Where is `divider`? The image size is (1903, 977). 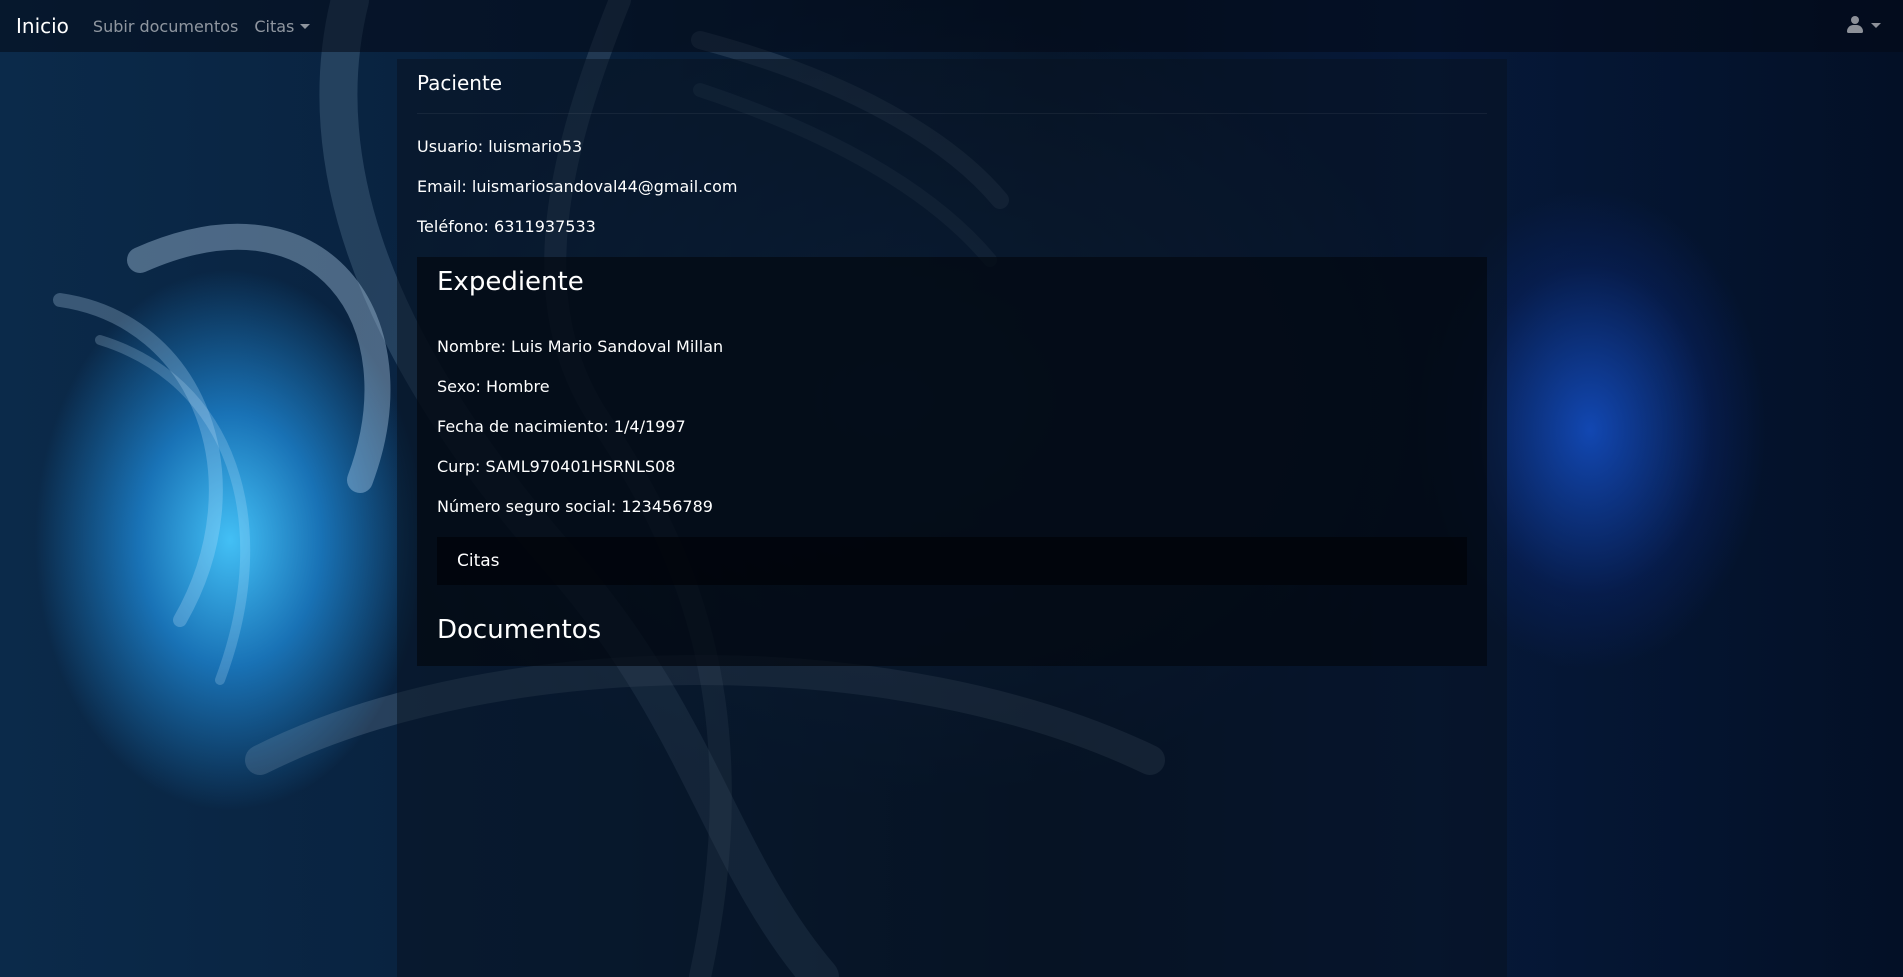
divider is located at coordinates (952, 113).